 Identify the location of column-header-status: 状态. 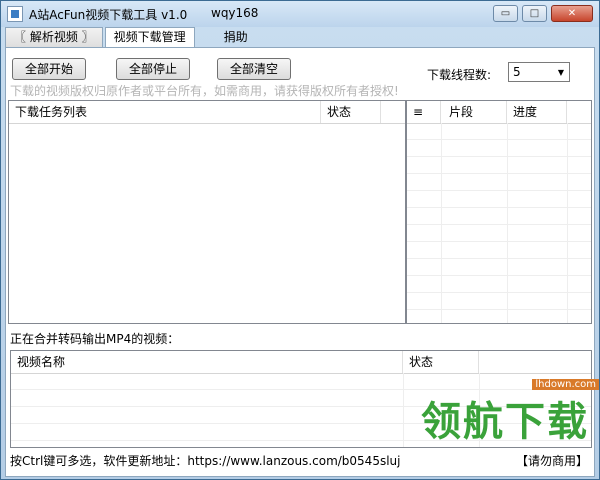
(351, 112).